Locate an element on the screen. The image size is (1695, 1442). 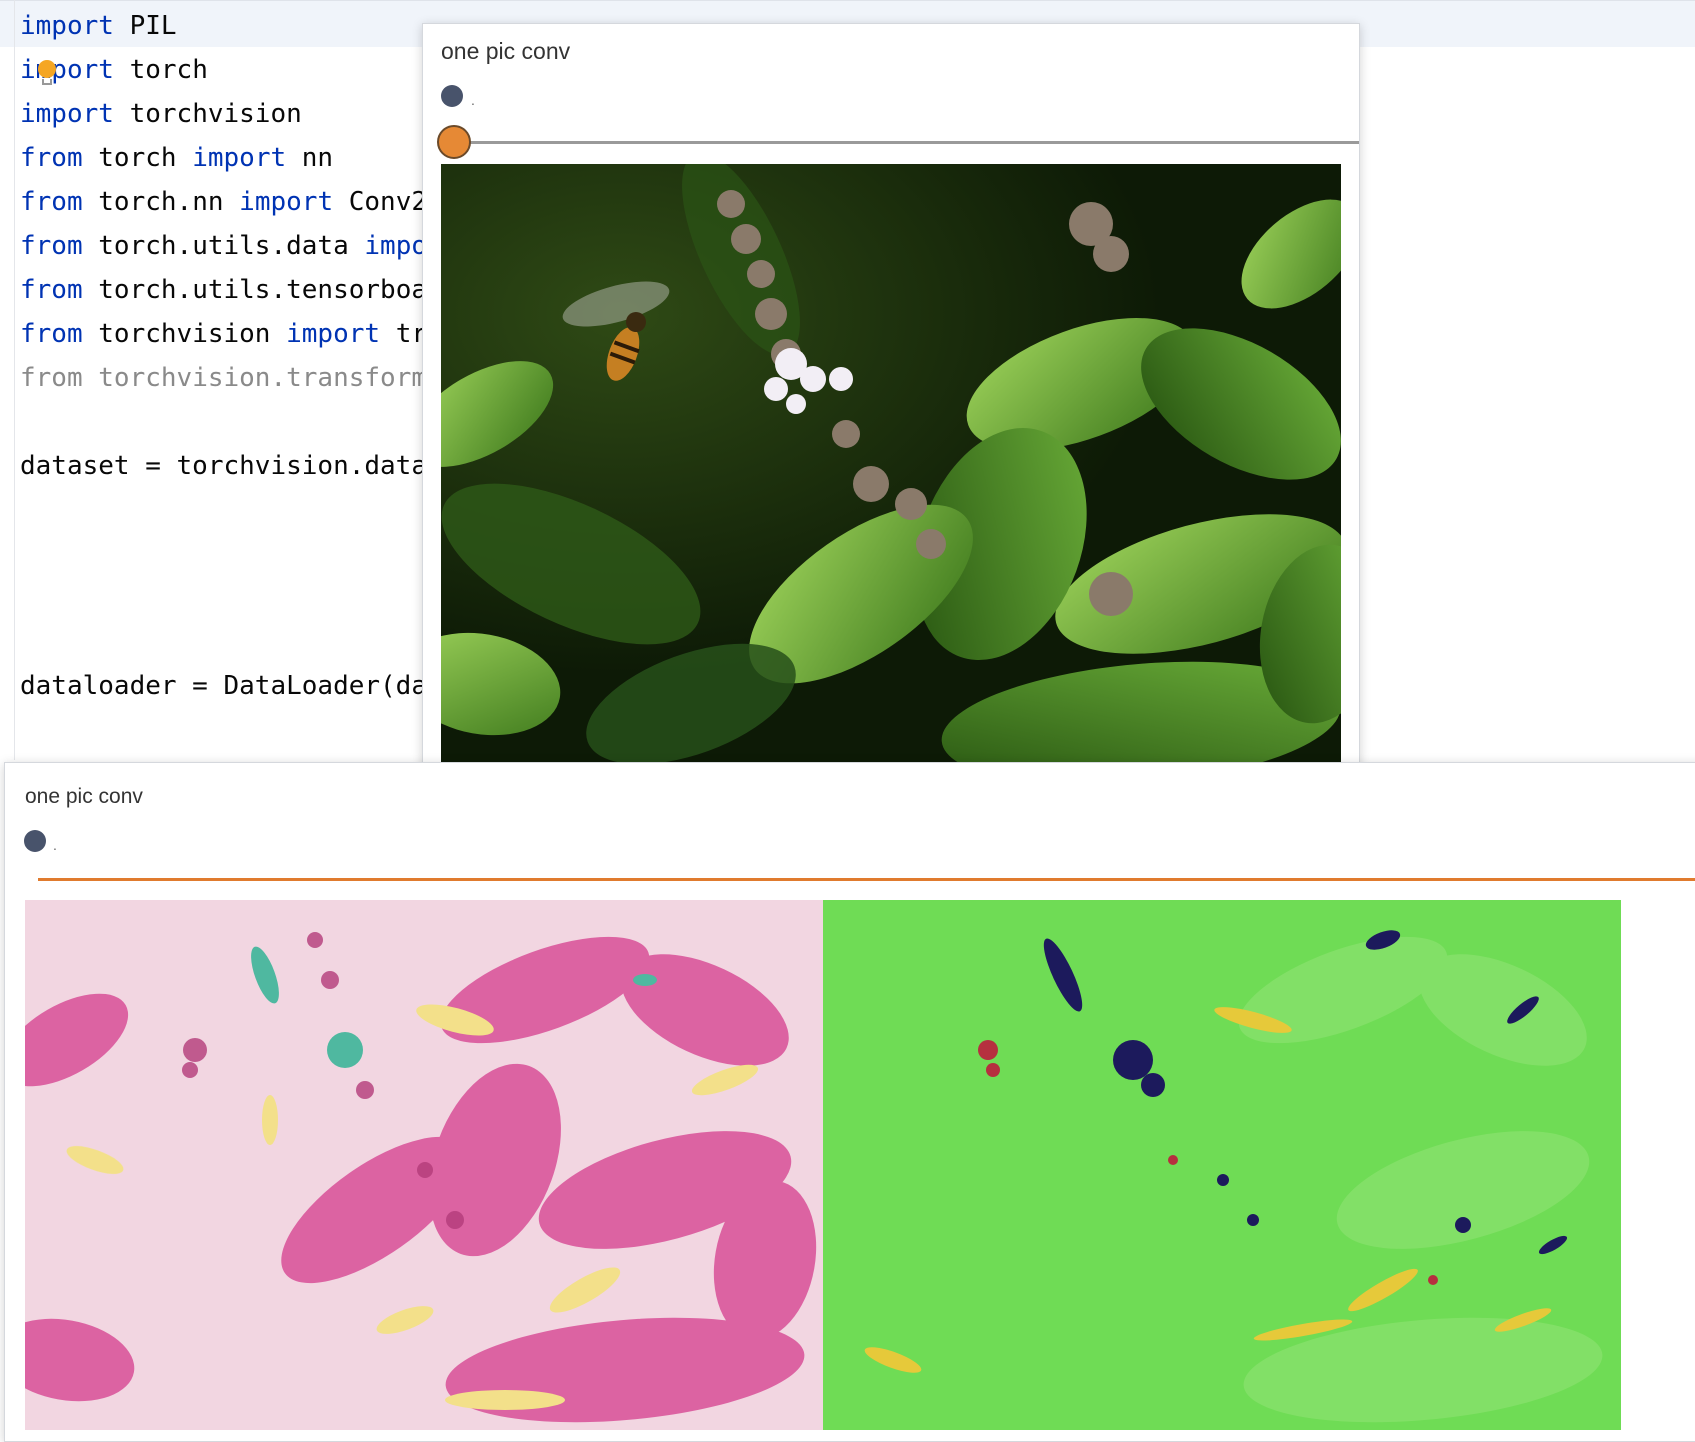
code-token: PIL is located at coordinates (145, 26).